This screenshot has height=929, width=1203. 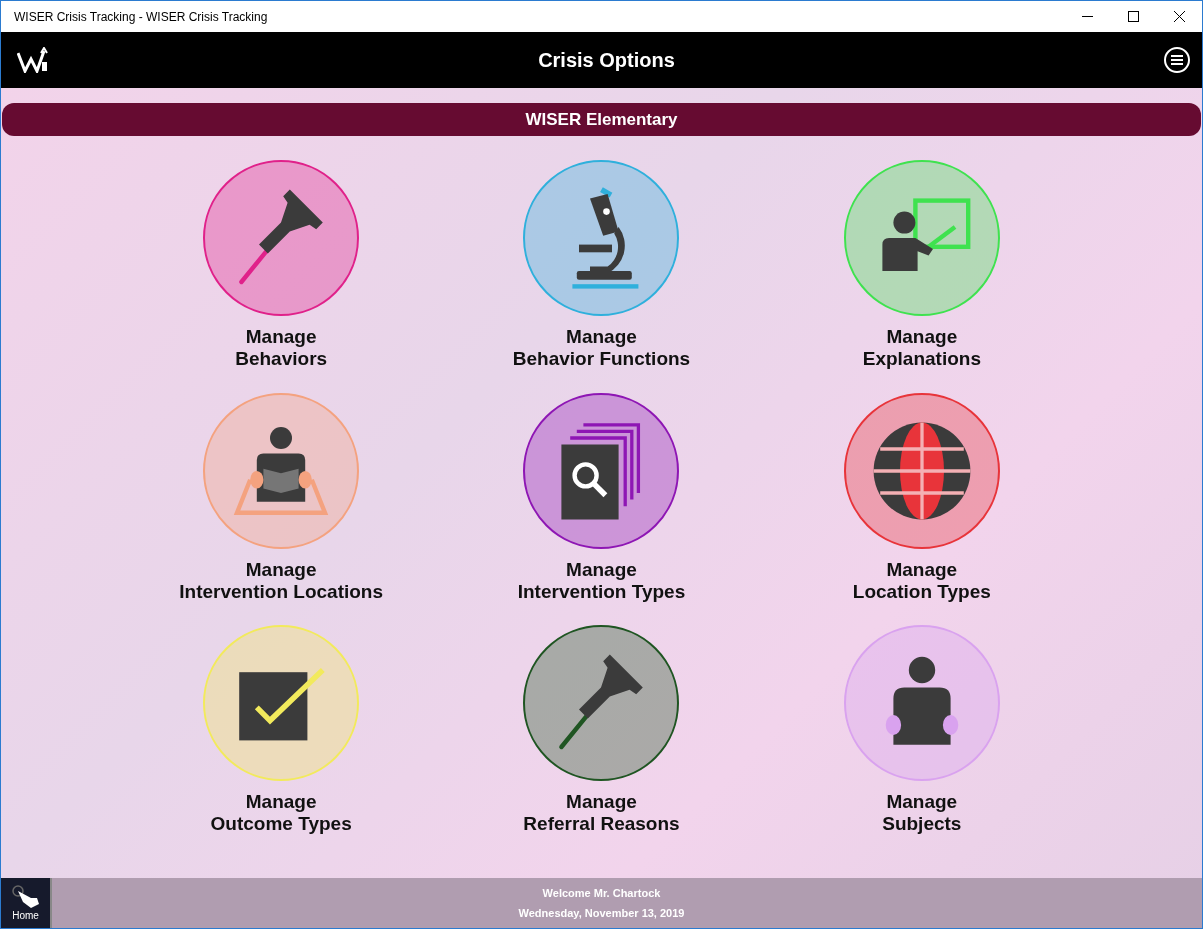 I want to click on menu-tile: Manage Intervention Locations, so click(x=281, y=509).